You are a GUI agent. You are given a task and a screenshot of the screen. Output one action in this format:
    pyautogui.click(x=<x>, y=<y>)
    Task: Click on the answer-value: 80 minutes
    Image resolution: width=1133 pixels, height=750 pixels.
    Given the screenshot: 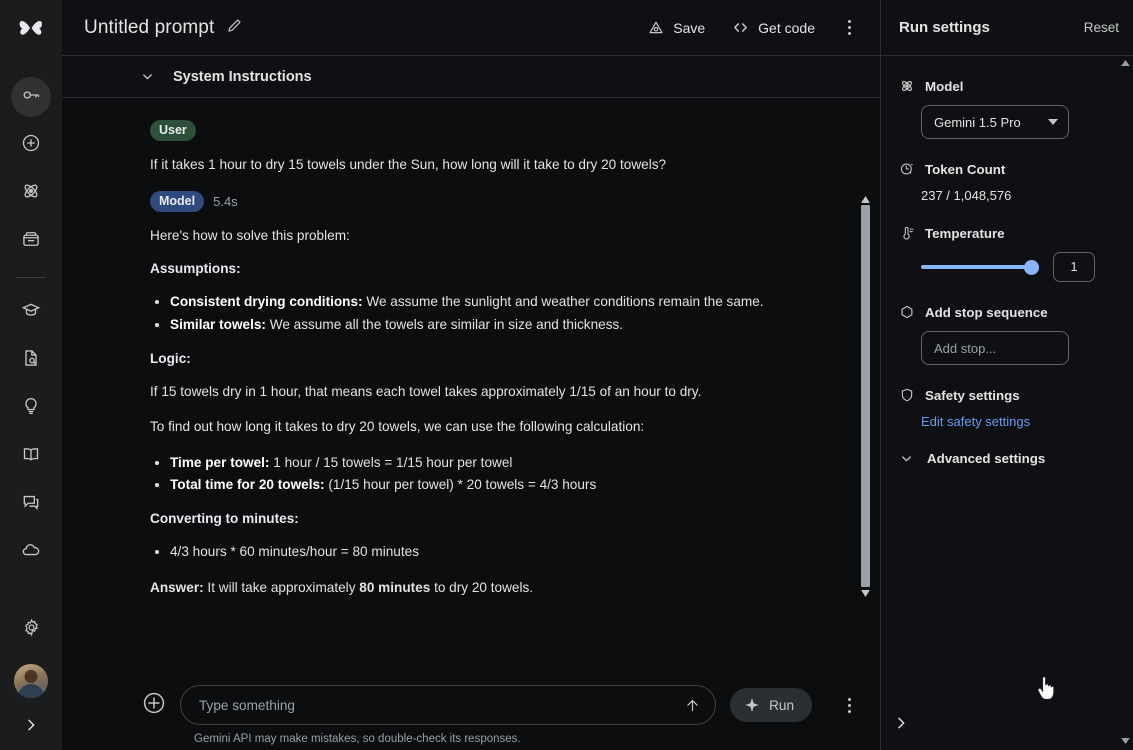 What is the action you would take?
    pyautogui.click(x=395, y=588)
    